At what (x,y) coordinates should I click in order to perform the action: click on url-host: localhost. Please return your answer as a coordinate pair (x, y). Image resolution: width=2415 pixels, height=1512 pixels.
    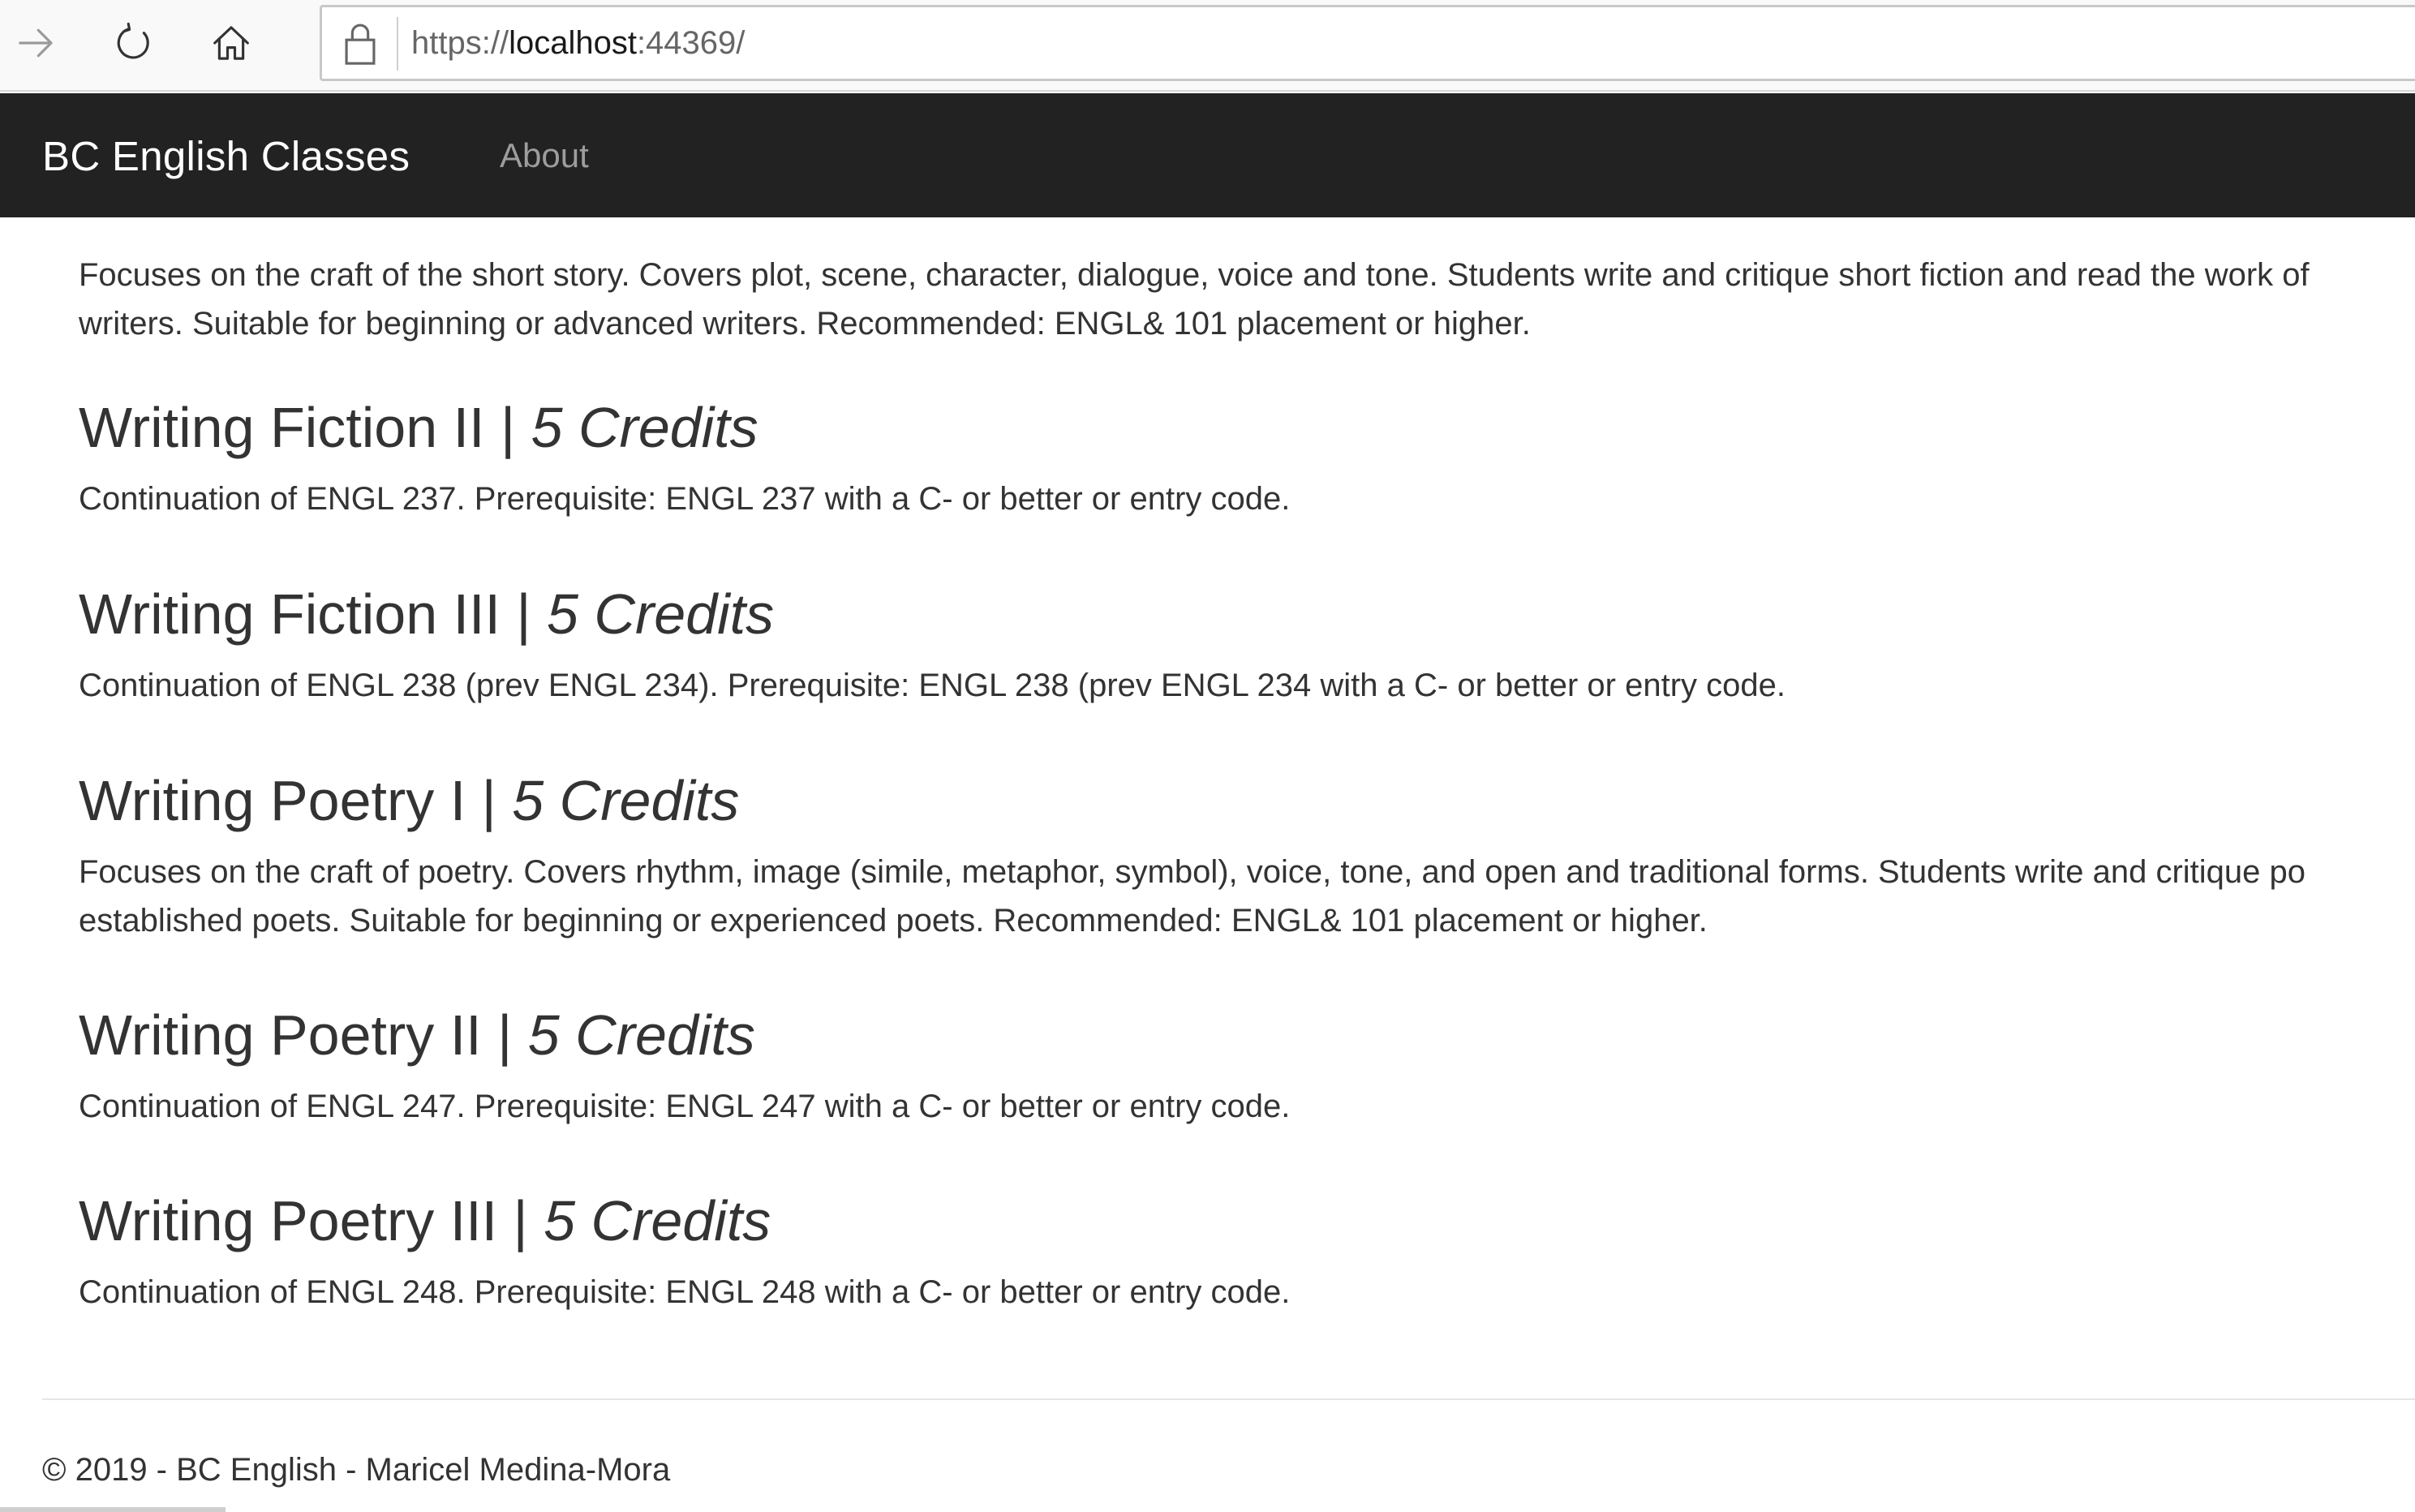
    Looking at the image, I should click on (573, 43).